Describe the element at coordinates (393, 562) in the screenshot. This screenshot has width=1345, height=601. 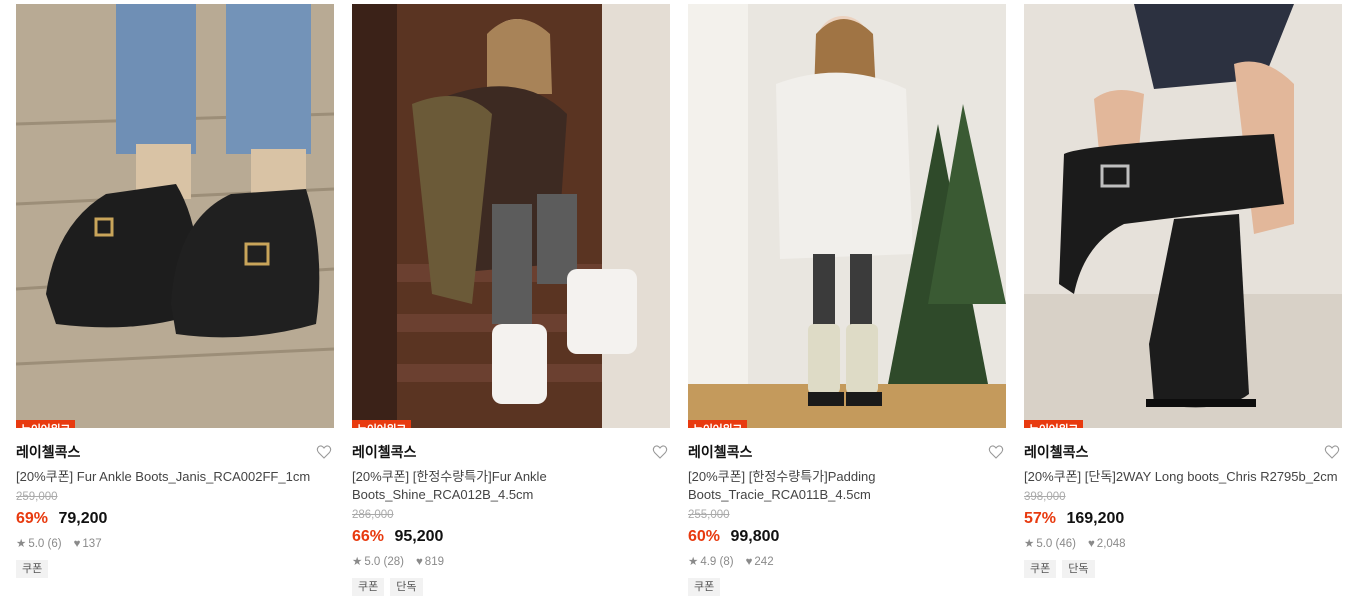
I see `review-count: (28)` at that location.